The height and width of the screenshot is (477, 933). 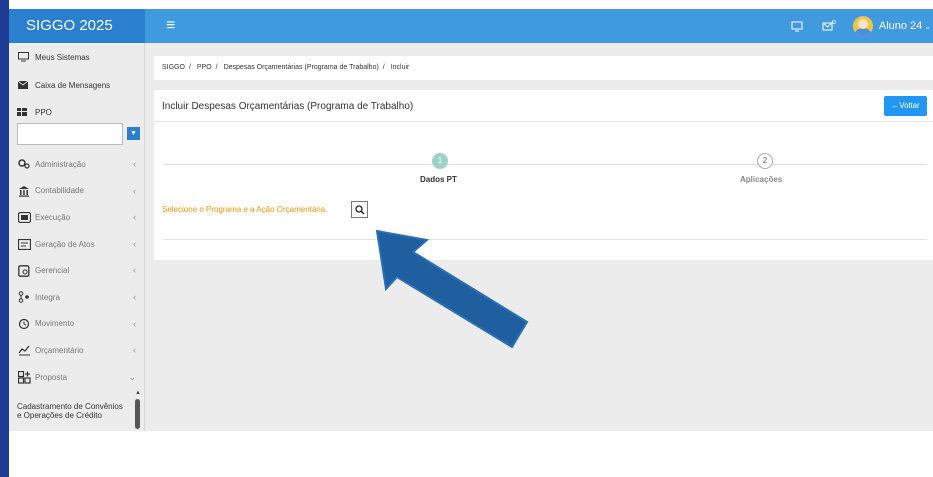 I want to click on sidebar-scrollbar, so click(x=137, y=414).